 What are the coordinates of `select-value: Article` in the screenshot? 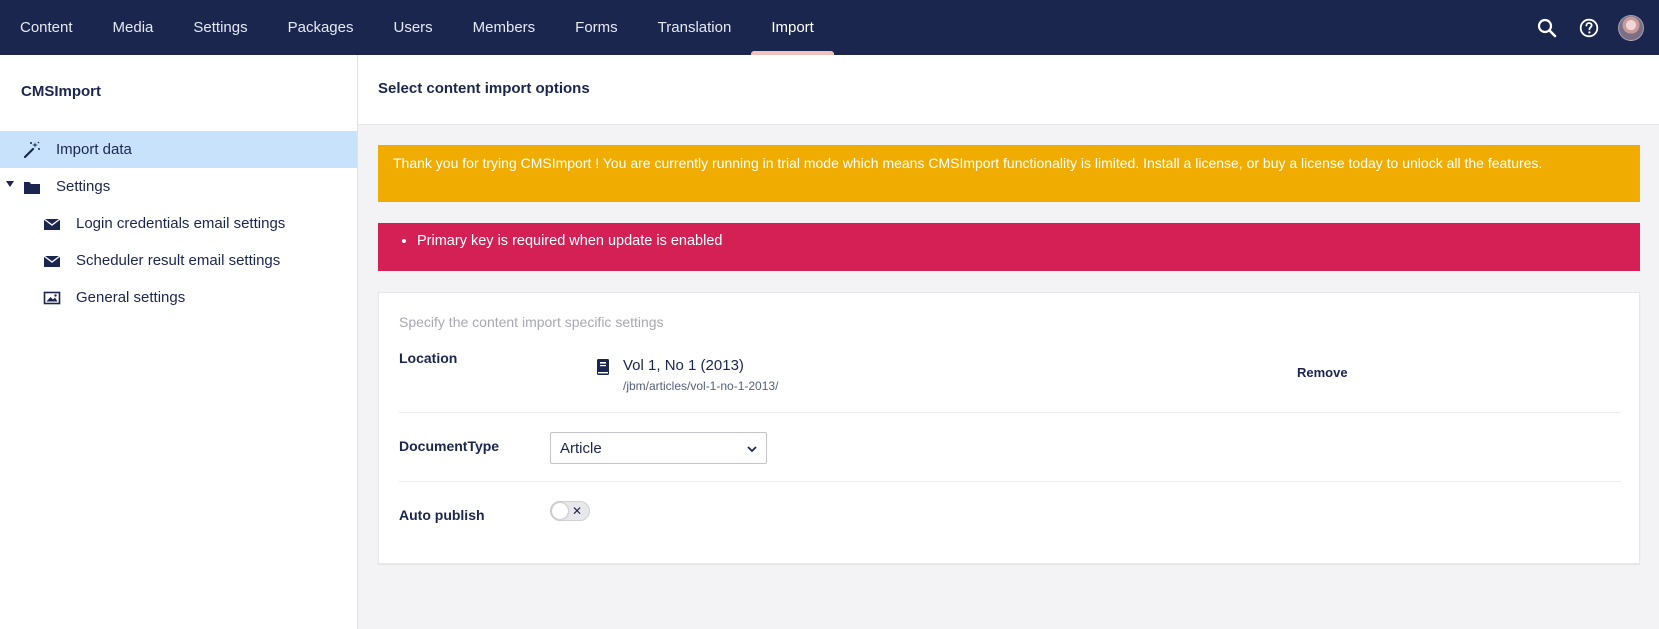 It's located at (581, 448).